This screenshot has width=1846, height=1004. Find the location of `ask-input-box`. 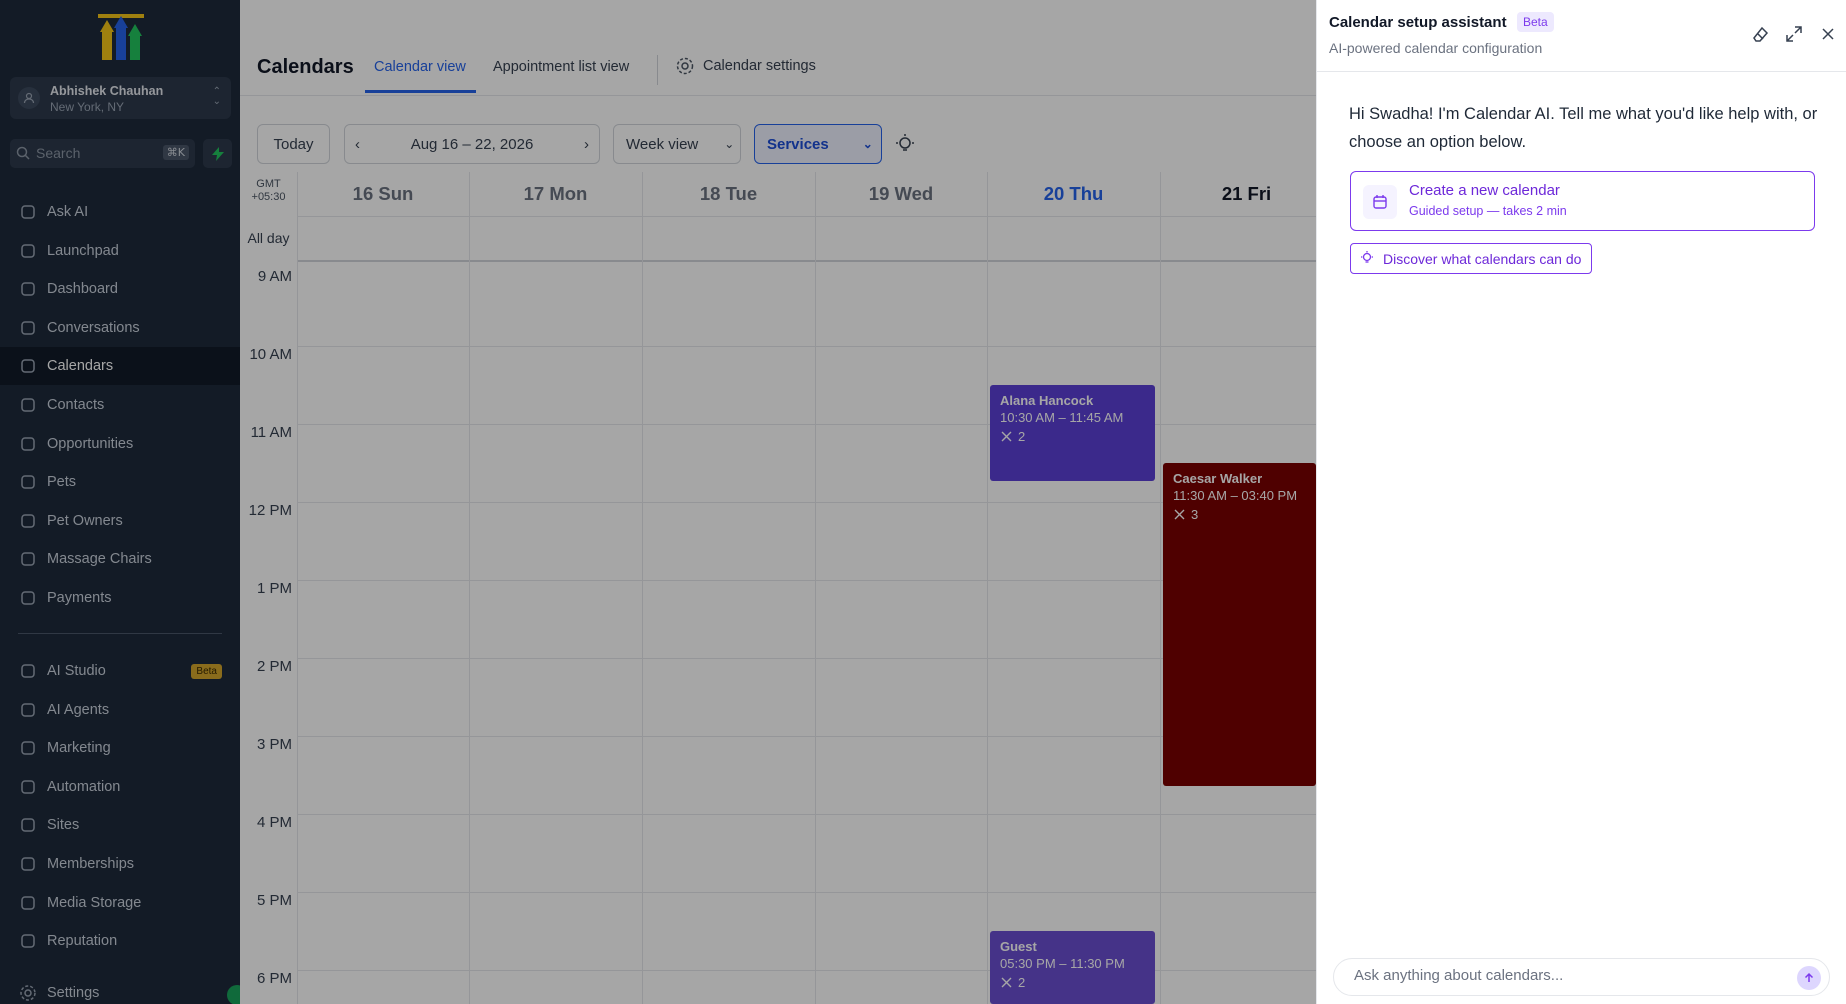

ask-input-box is located at coordinates (1581, 977).